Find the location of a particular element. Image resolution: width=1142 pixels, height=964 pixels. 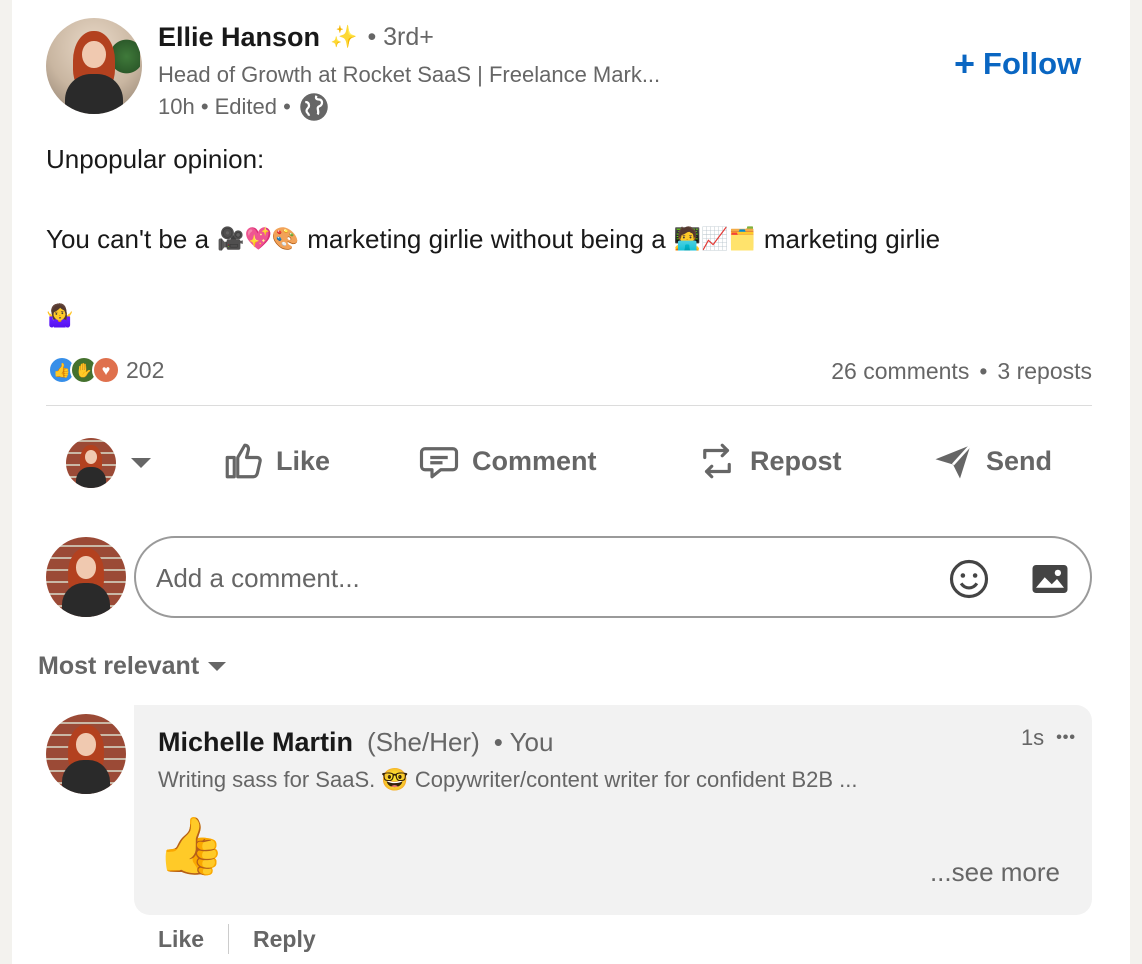

author-avatar is located at coordinates (94, 66).